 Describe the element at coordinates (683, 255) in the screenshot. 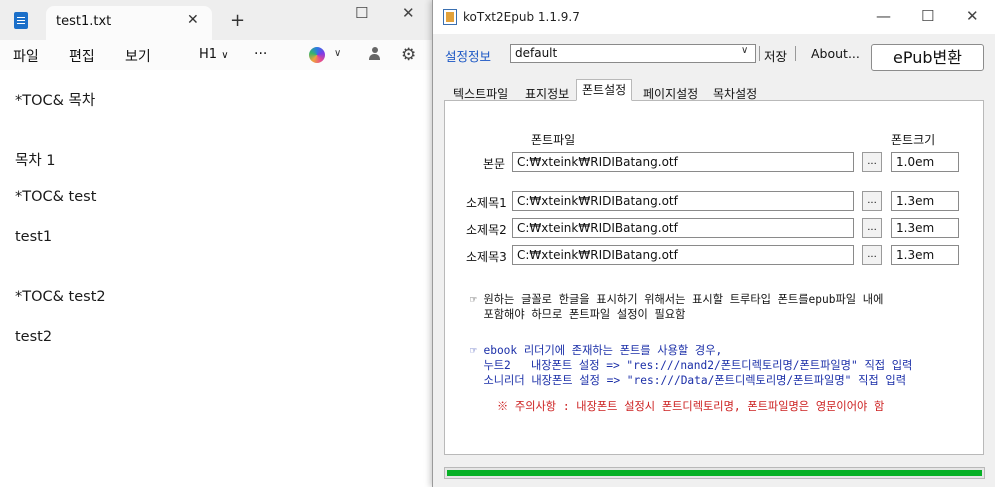

I see `font-path-input-sub3: C:₩xteink₩RIDIBatang.otf` at that location.